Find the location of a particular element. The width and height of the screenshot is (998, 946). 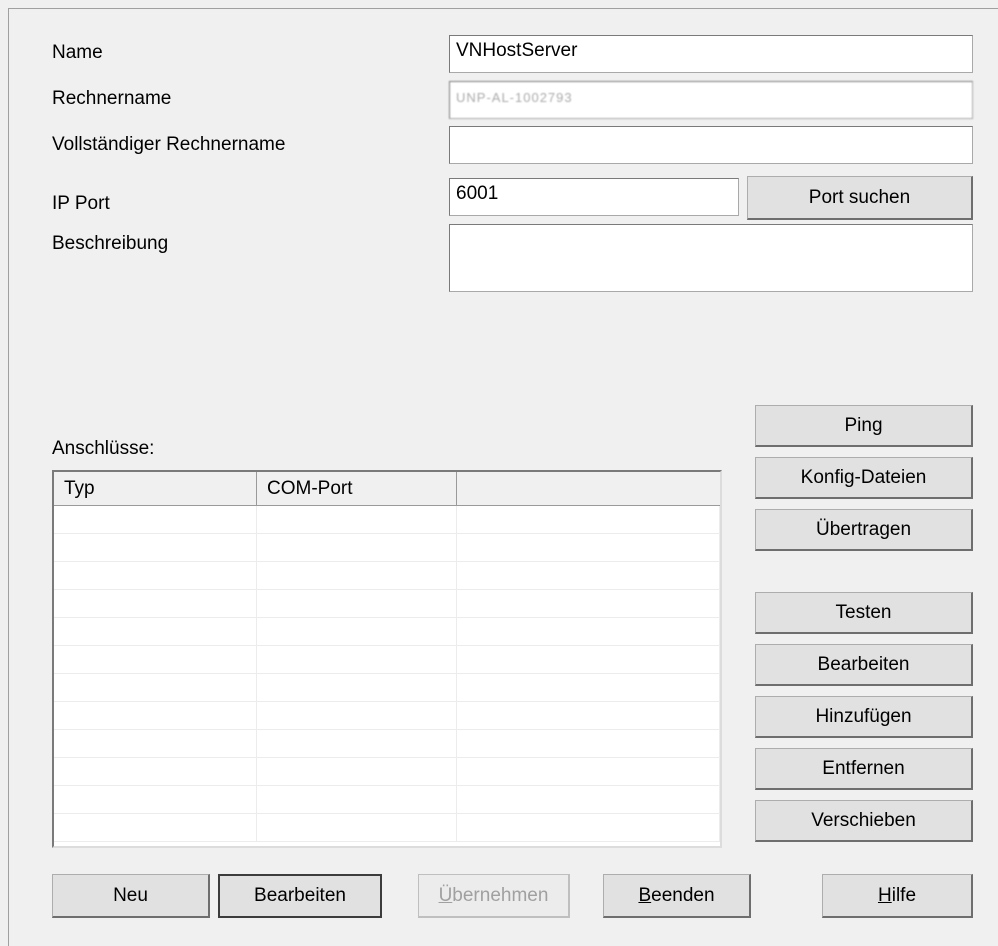

description-input is located at coordinates (711, 258).